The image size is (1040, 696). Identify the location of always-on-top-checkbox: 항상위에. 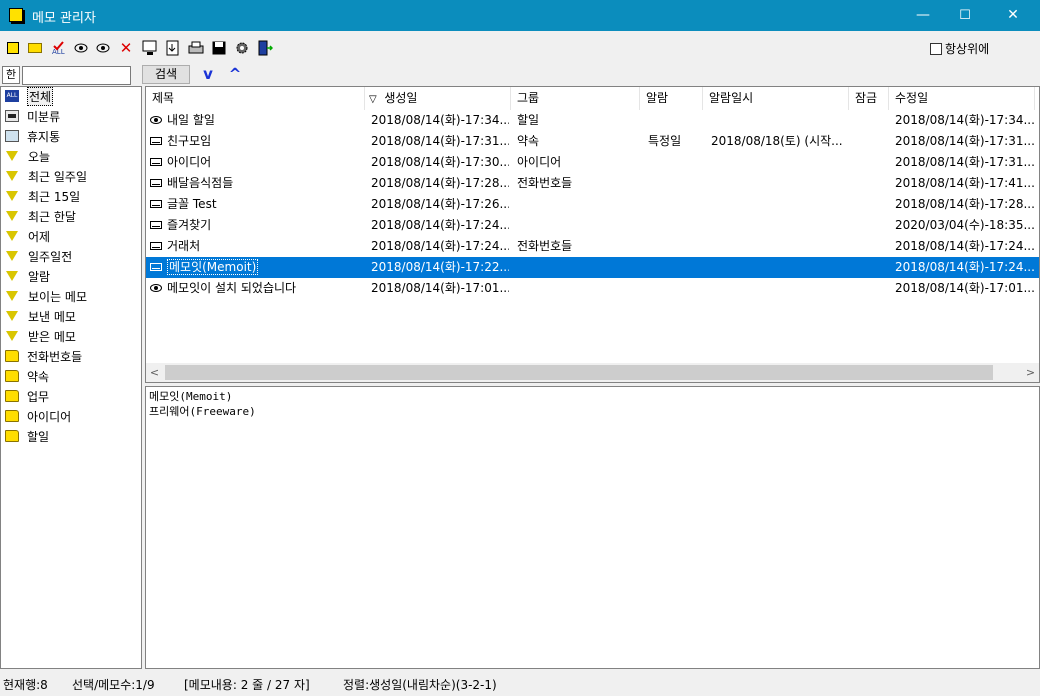
(959, 48).